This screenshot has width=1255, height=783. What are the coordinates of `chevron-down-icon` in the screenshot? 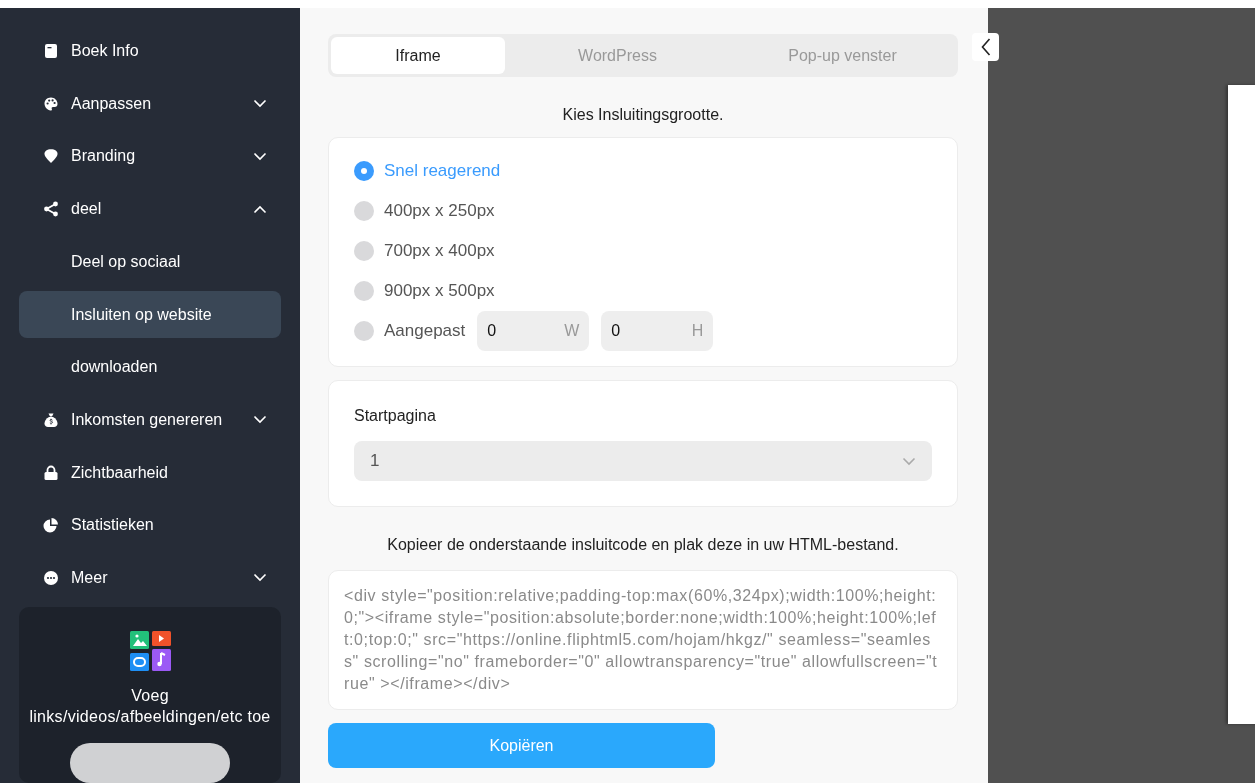 It's located at (909, 461).